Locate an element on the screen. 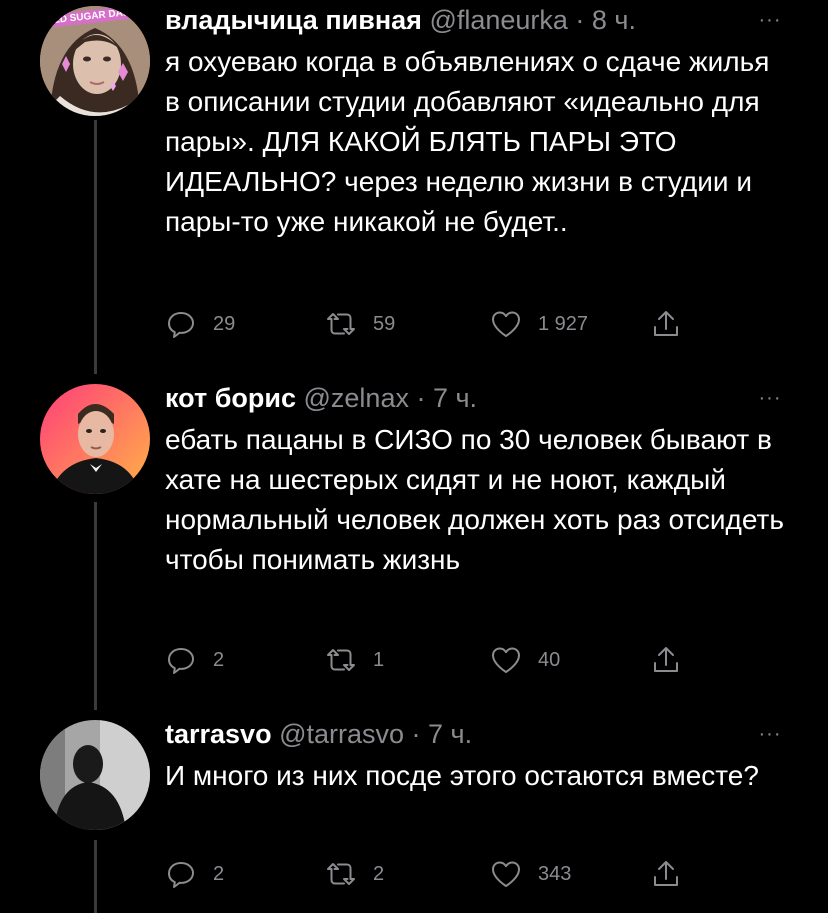 This screenshot has height=913, width=828. tweet-actions: 2 2 343 is located at coordinates (465, 874).